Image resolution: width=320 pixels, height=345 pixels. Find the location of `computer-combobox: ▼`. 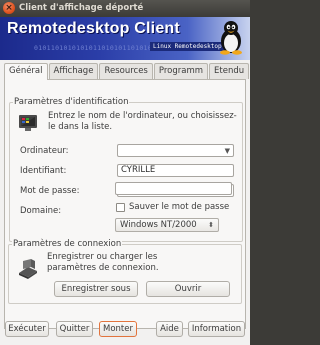

computer-combobox: ▼ is located at coordinates (175, 150).